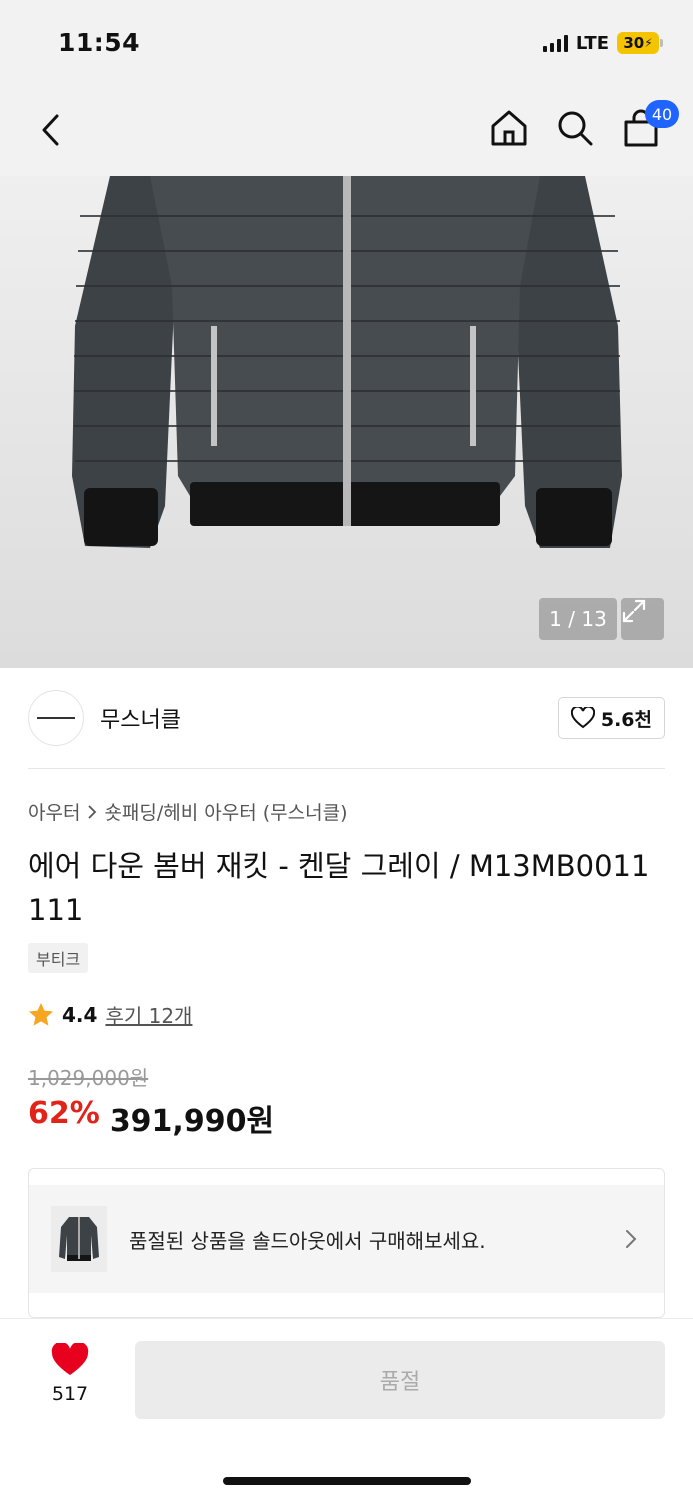 This screenshot has width=693, height=1500. Describe the element at coordinates (626, 719) in the screenshot. I see `brand-like-count: 5.6천` at that location.